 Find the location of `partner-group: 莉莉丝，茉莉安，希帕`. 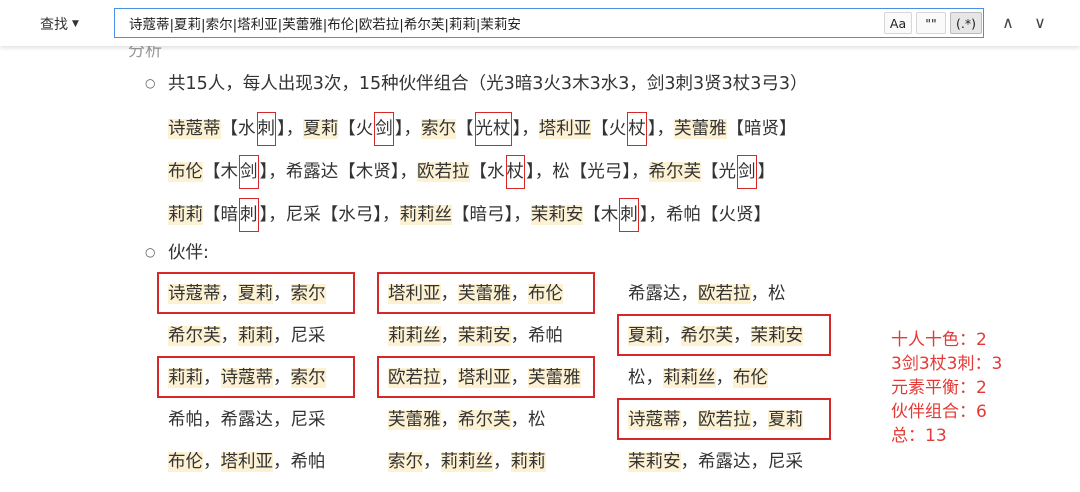

partner-group: 莉莉丝，茉莉安，希帕 is located at coordinates (475, 334).